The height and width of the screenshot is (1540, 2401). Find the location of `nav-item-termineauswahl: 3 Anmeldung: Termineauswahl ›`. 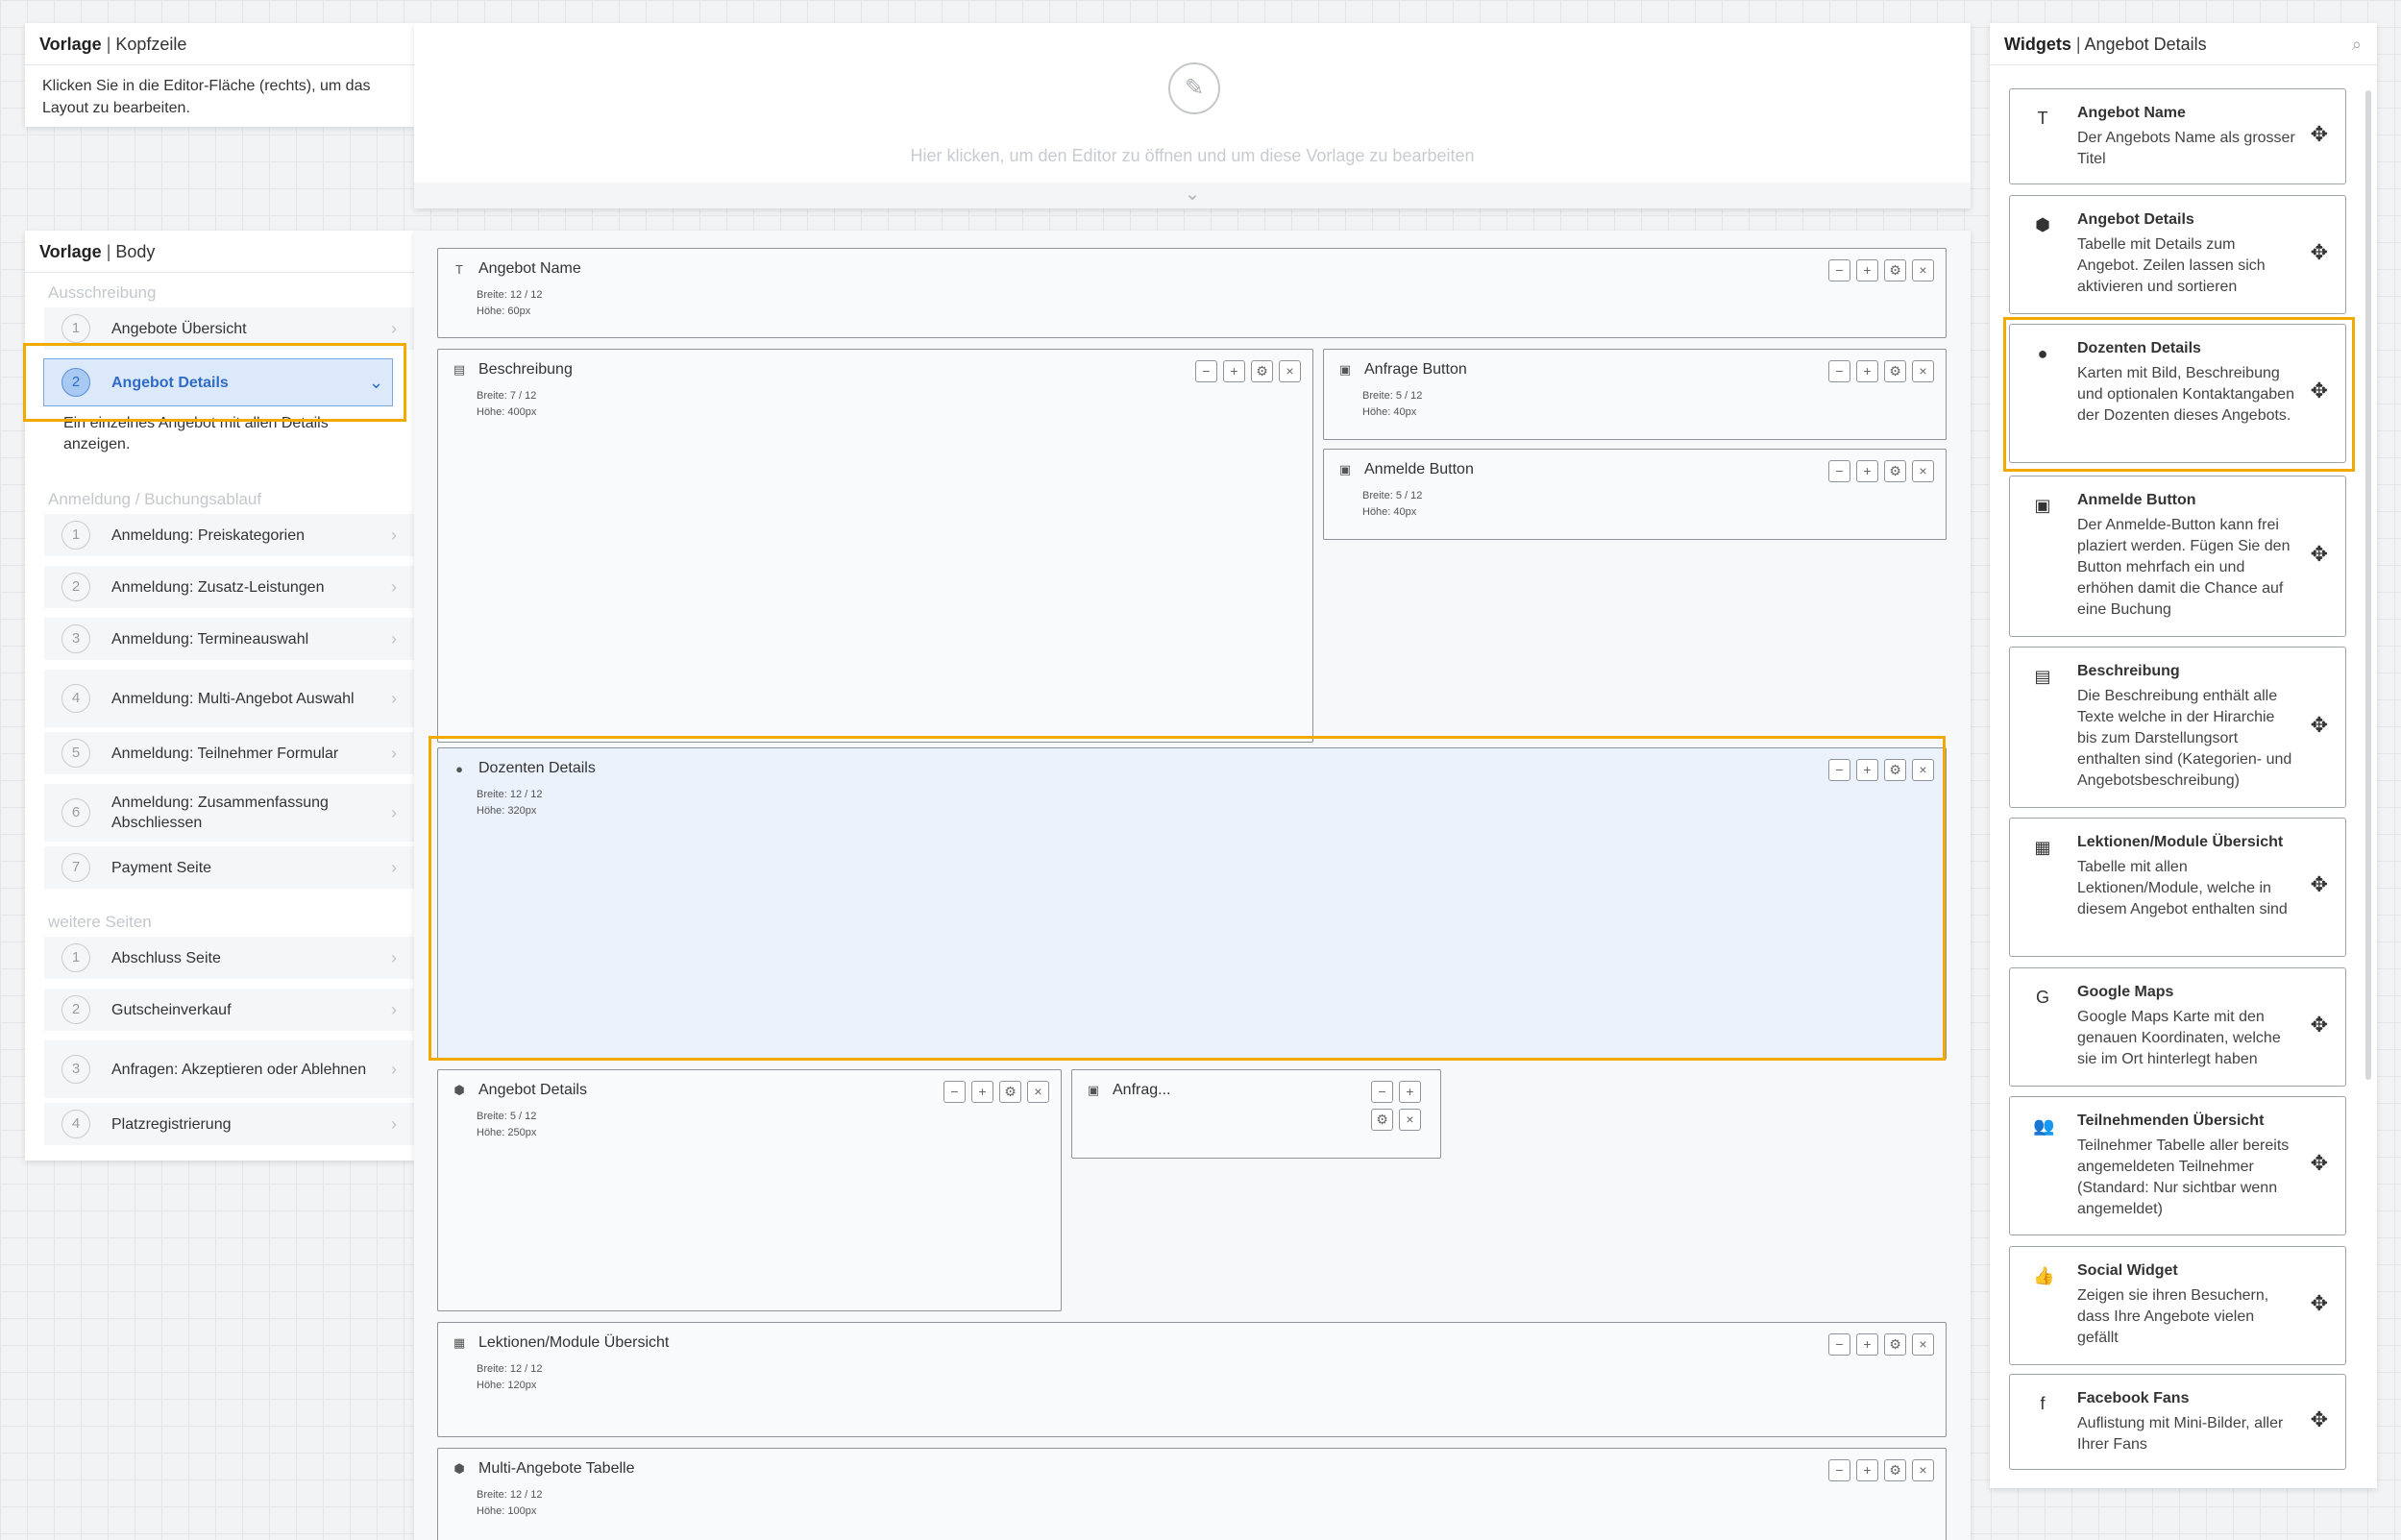

nav-item-termineauswahl: 3 Anmeldung: Termineauswahl › is located at coordinates (229, 639).